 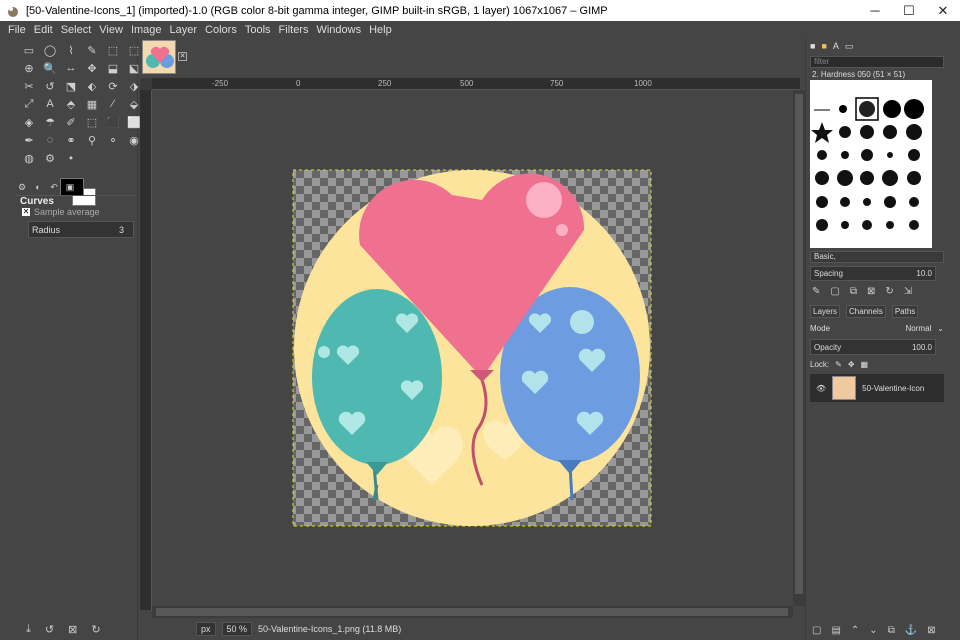 I want to click on menu-windows: Windows, so click(x=338, y=30).